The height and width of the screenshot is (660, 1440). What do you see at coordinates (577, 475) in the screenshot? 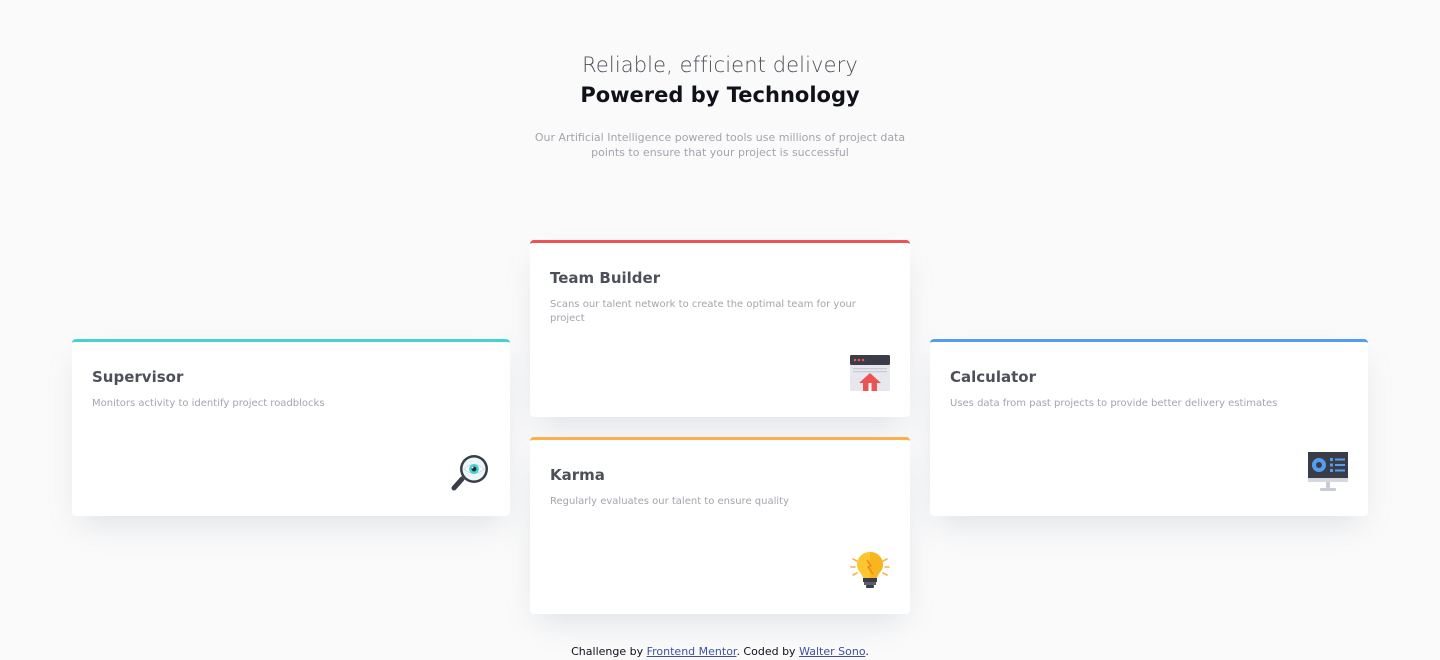
I see `card-title: Karma` at bounding box center [577, 475].